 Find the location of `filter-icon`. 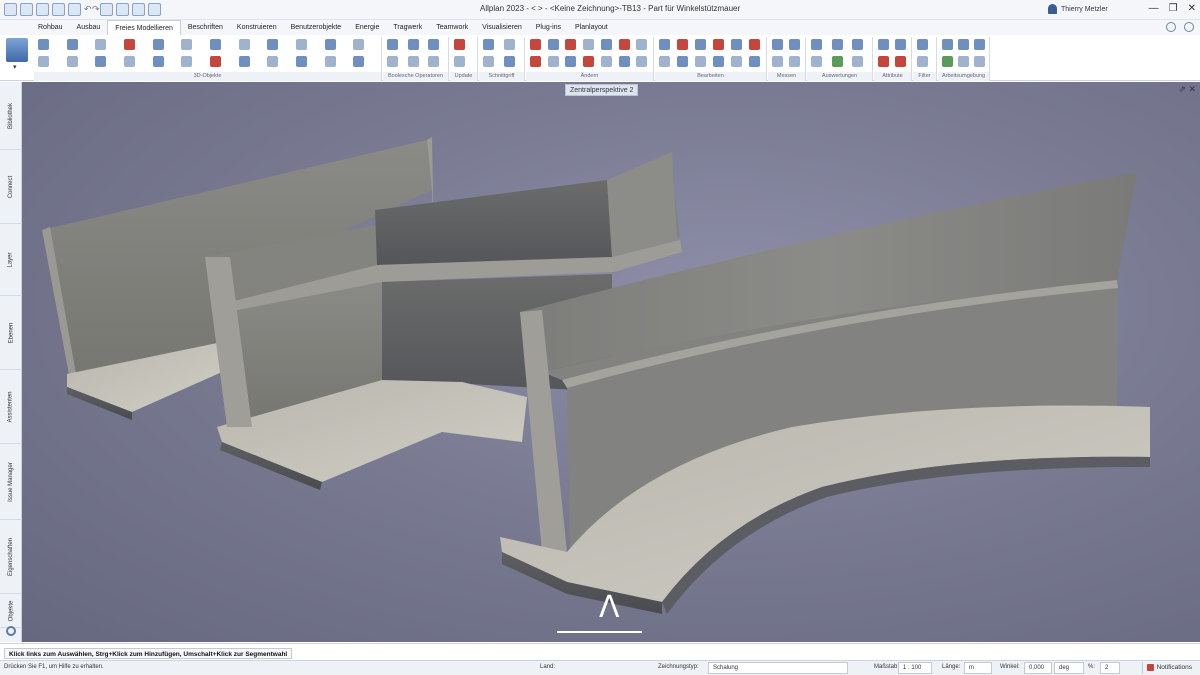

filter-icon is located at coordinates (922, 44).